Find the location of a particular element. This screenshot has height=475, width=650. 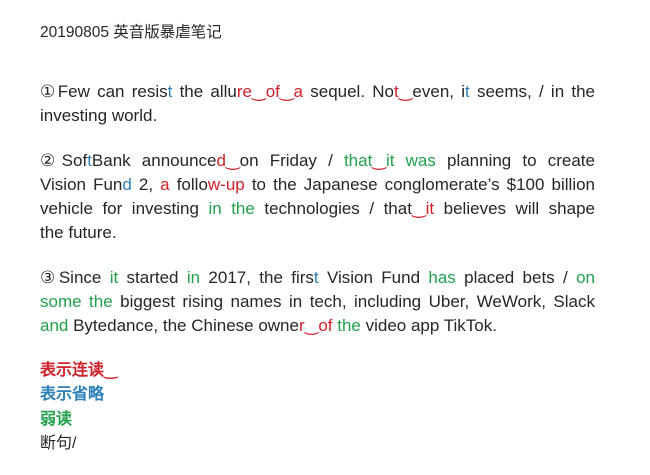

text-segment: placed bets / is located at coordinates (516, 277).